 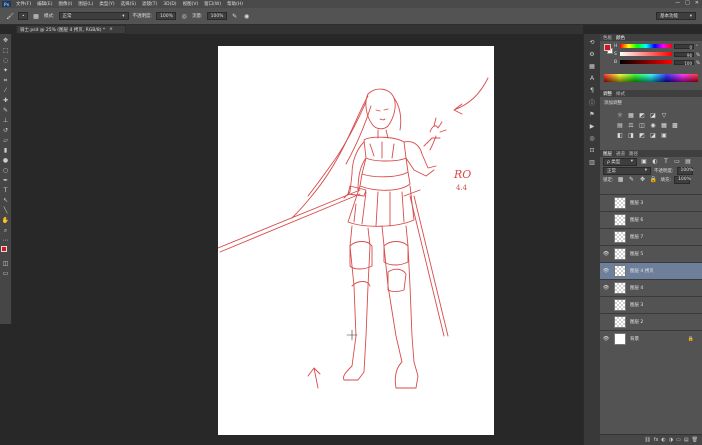 What do you see at coordinates (5, 170) in the screenshot?
I see `dodge-tool-icon: ○` at bounding box center [5, 170].